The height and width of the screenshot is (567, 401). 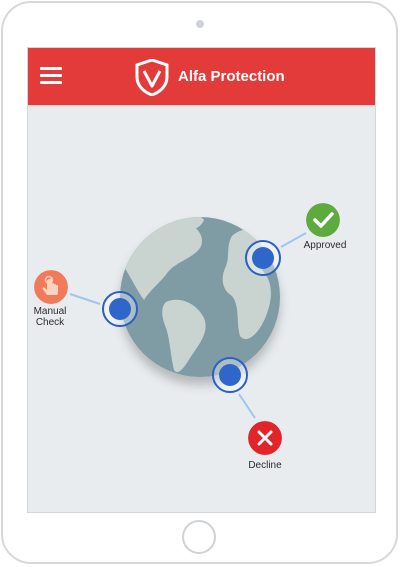 I want to click on app-title: Alfa Protection, so click(x=231, y=76).